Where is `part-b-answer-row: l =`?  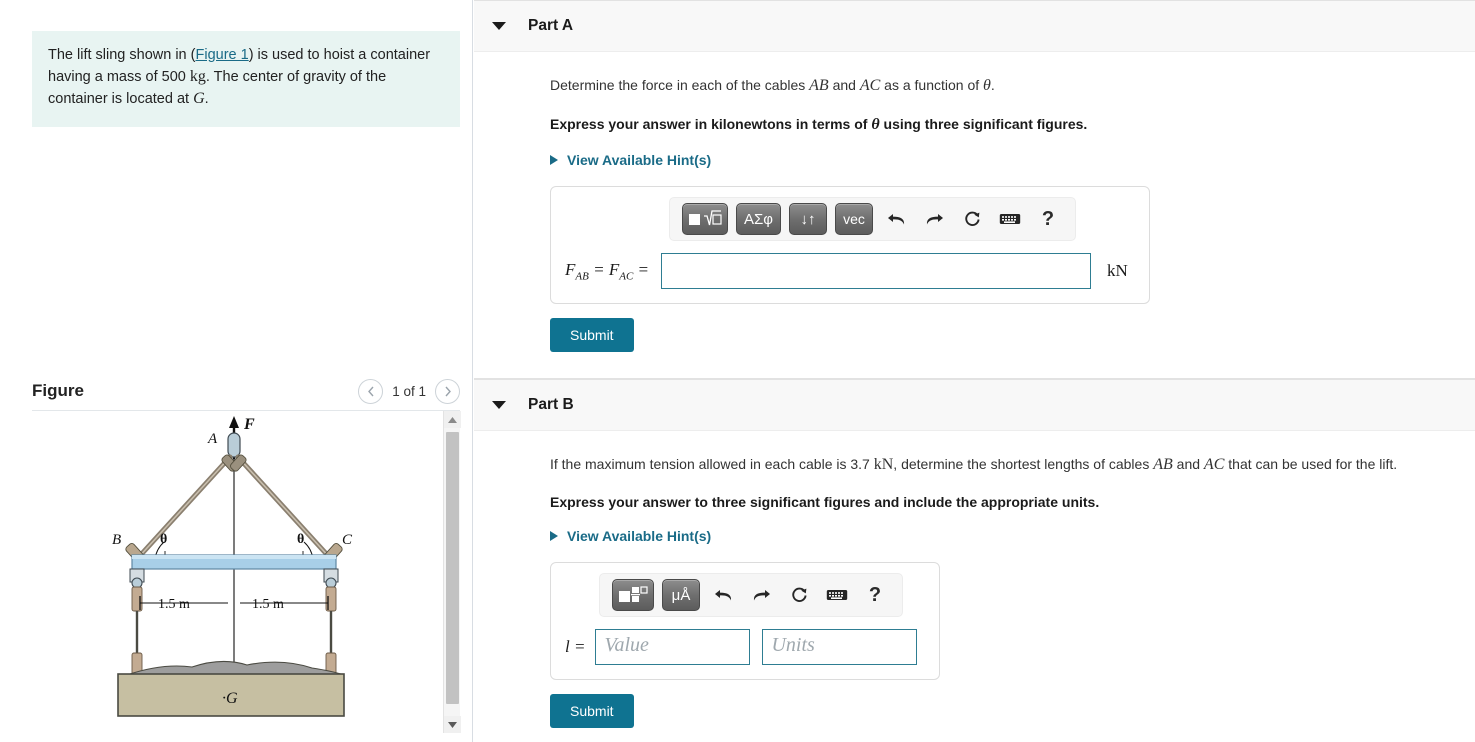 part-b-answer-row: l = is located at coordinates (745, 647).